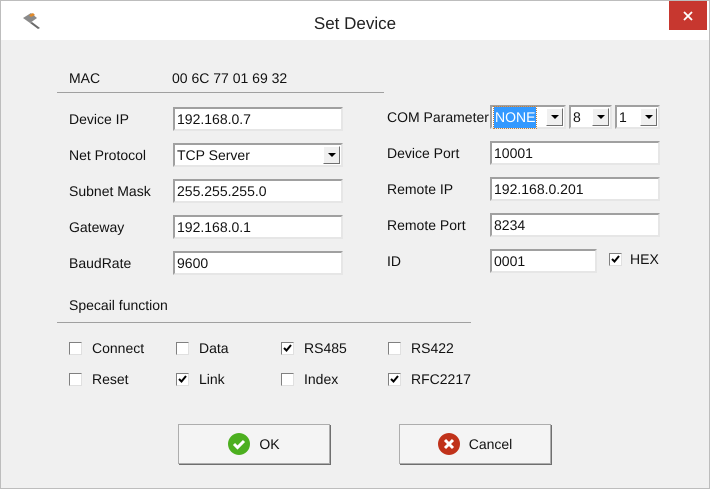 The width and height of the screenshot is (710, 489). I want to click on input-field: 192.168.0.7, so click(258, 119).